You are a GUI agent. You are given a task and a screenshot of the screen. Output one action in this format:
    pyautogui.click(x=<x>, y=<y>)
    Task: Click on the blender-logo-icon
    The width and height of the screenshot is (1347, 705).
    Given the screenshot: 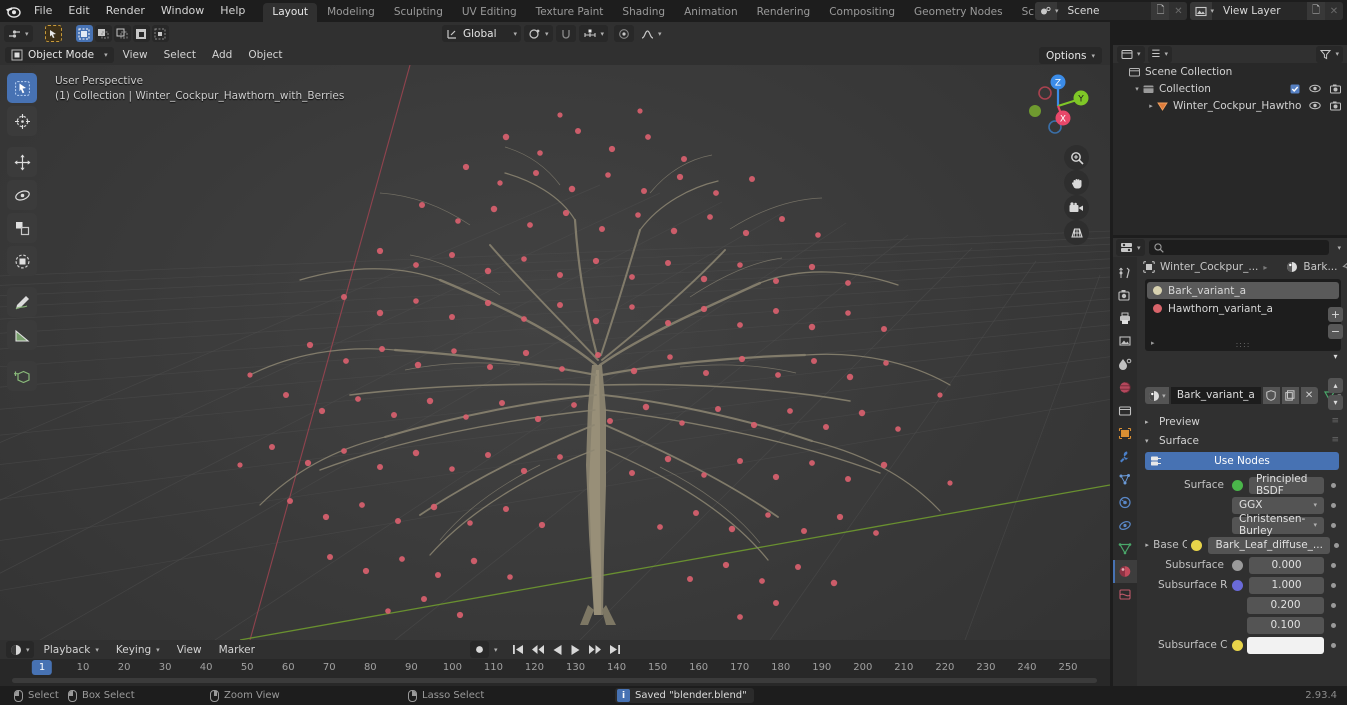 What is the action you would take?
    pyautogui.click(x=13, y=11)
    